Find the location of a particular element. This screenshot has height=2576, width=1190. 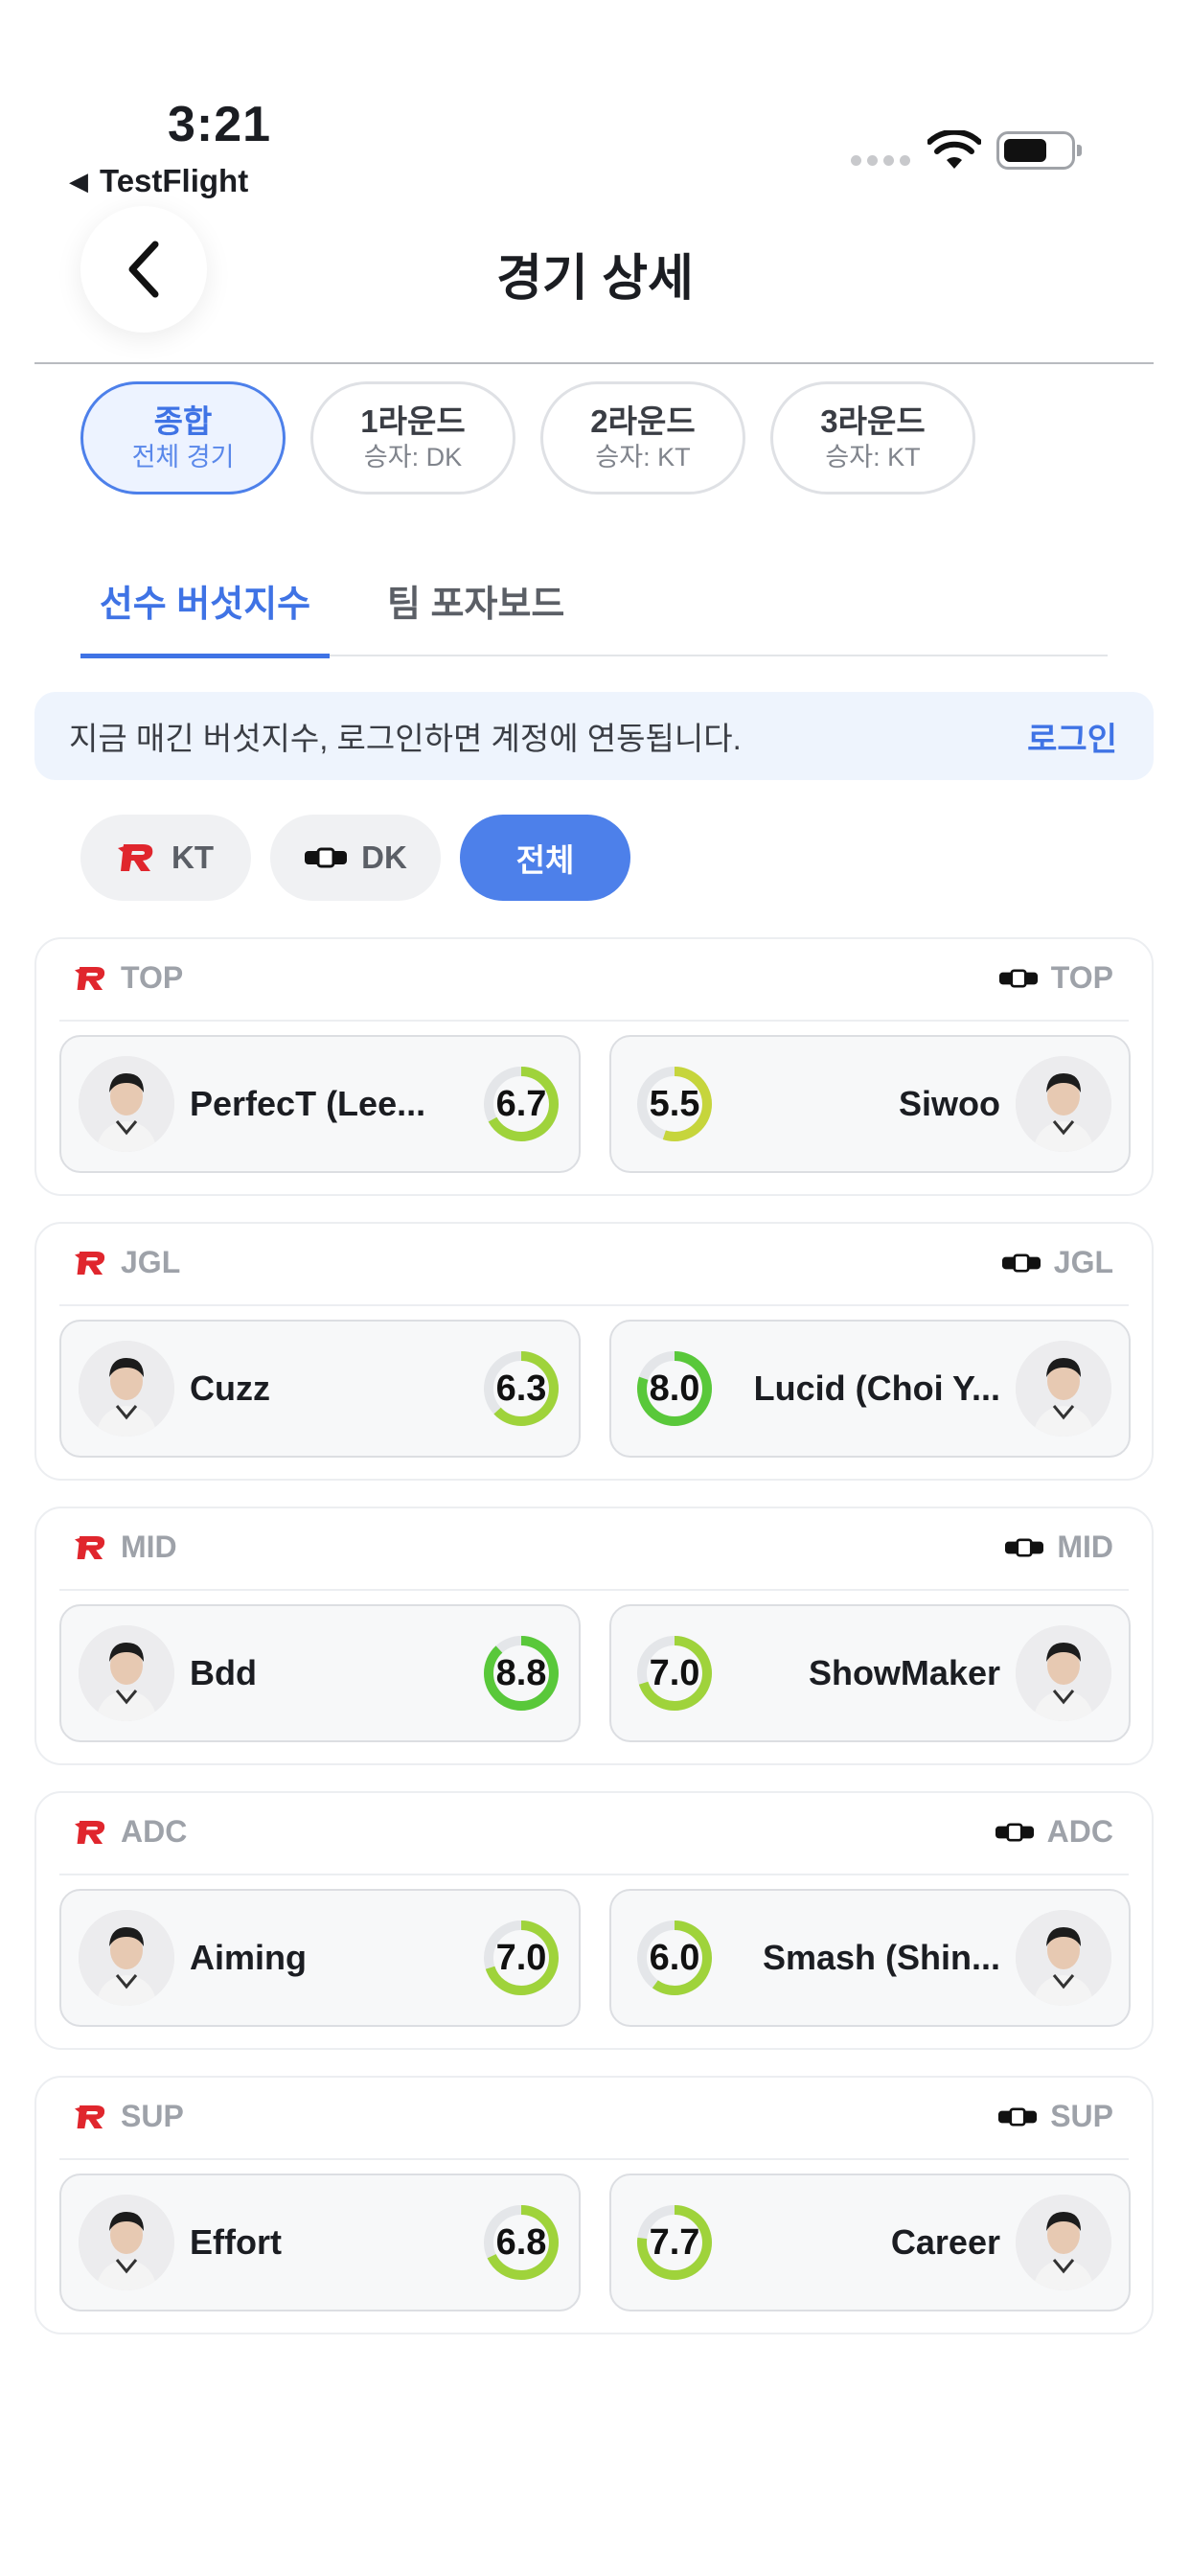

player-card-dk: Lucid (Choi Y... 8.0 is located at coordinates (870, 1389).